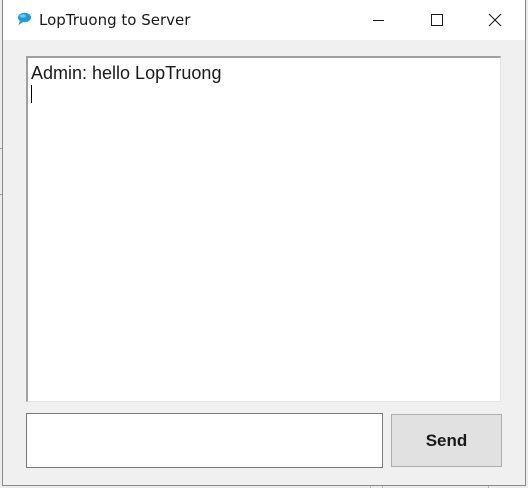 The width and height of the screenshot is (528, 488). I want to click on minimize-icon, so click(378, 20).